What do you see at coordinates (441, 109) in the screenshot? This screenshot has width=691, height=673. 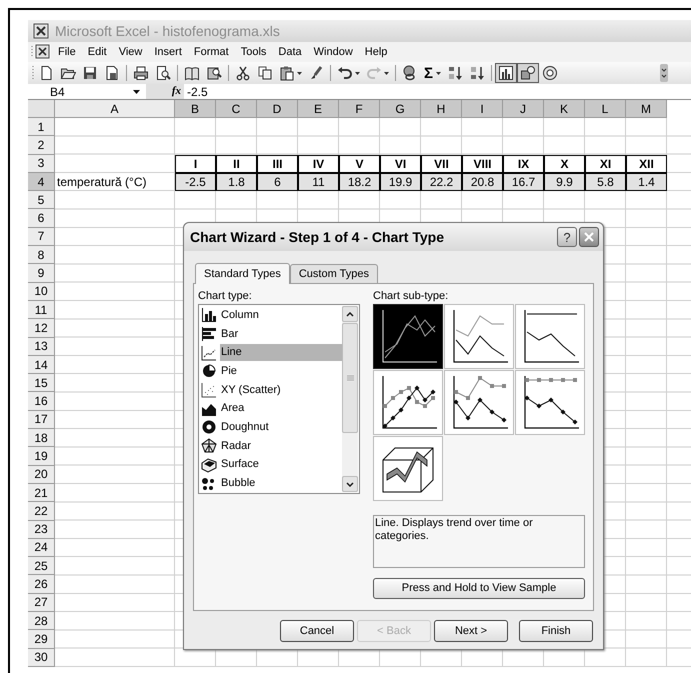 I see `sheet-heading: H` at bounding box center [441, 109].